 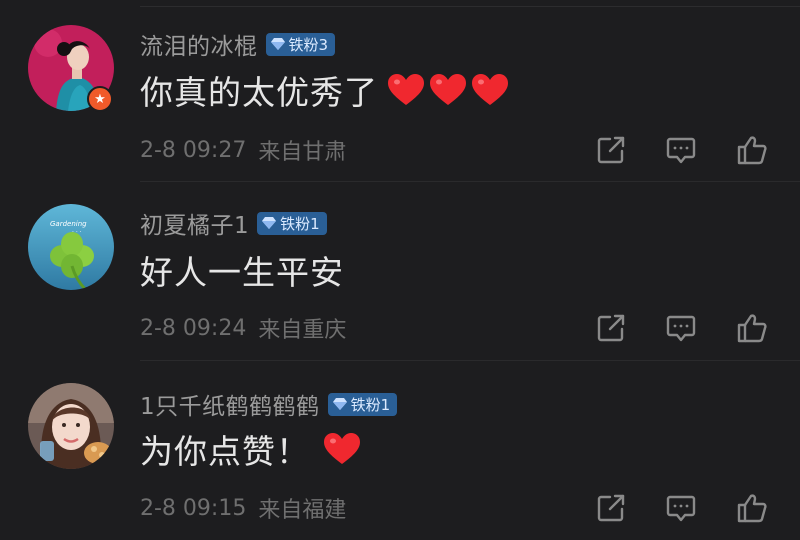 I want to click on comment-meta: 2-8 09:15 来自福建, so click(x=243, y=508).